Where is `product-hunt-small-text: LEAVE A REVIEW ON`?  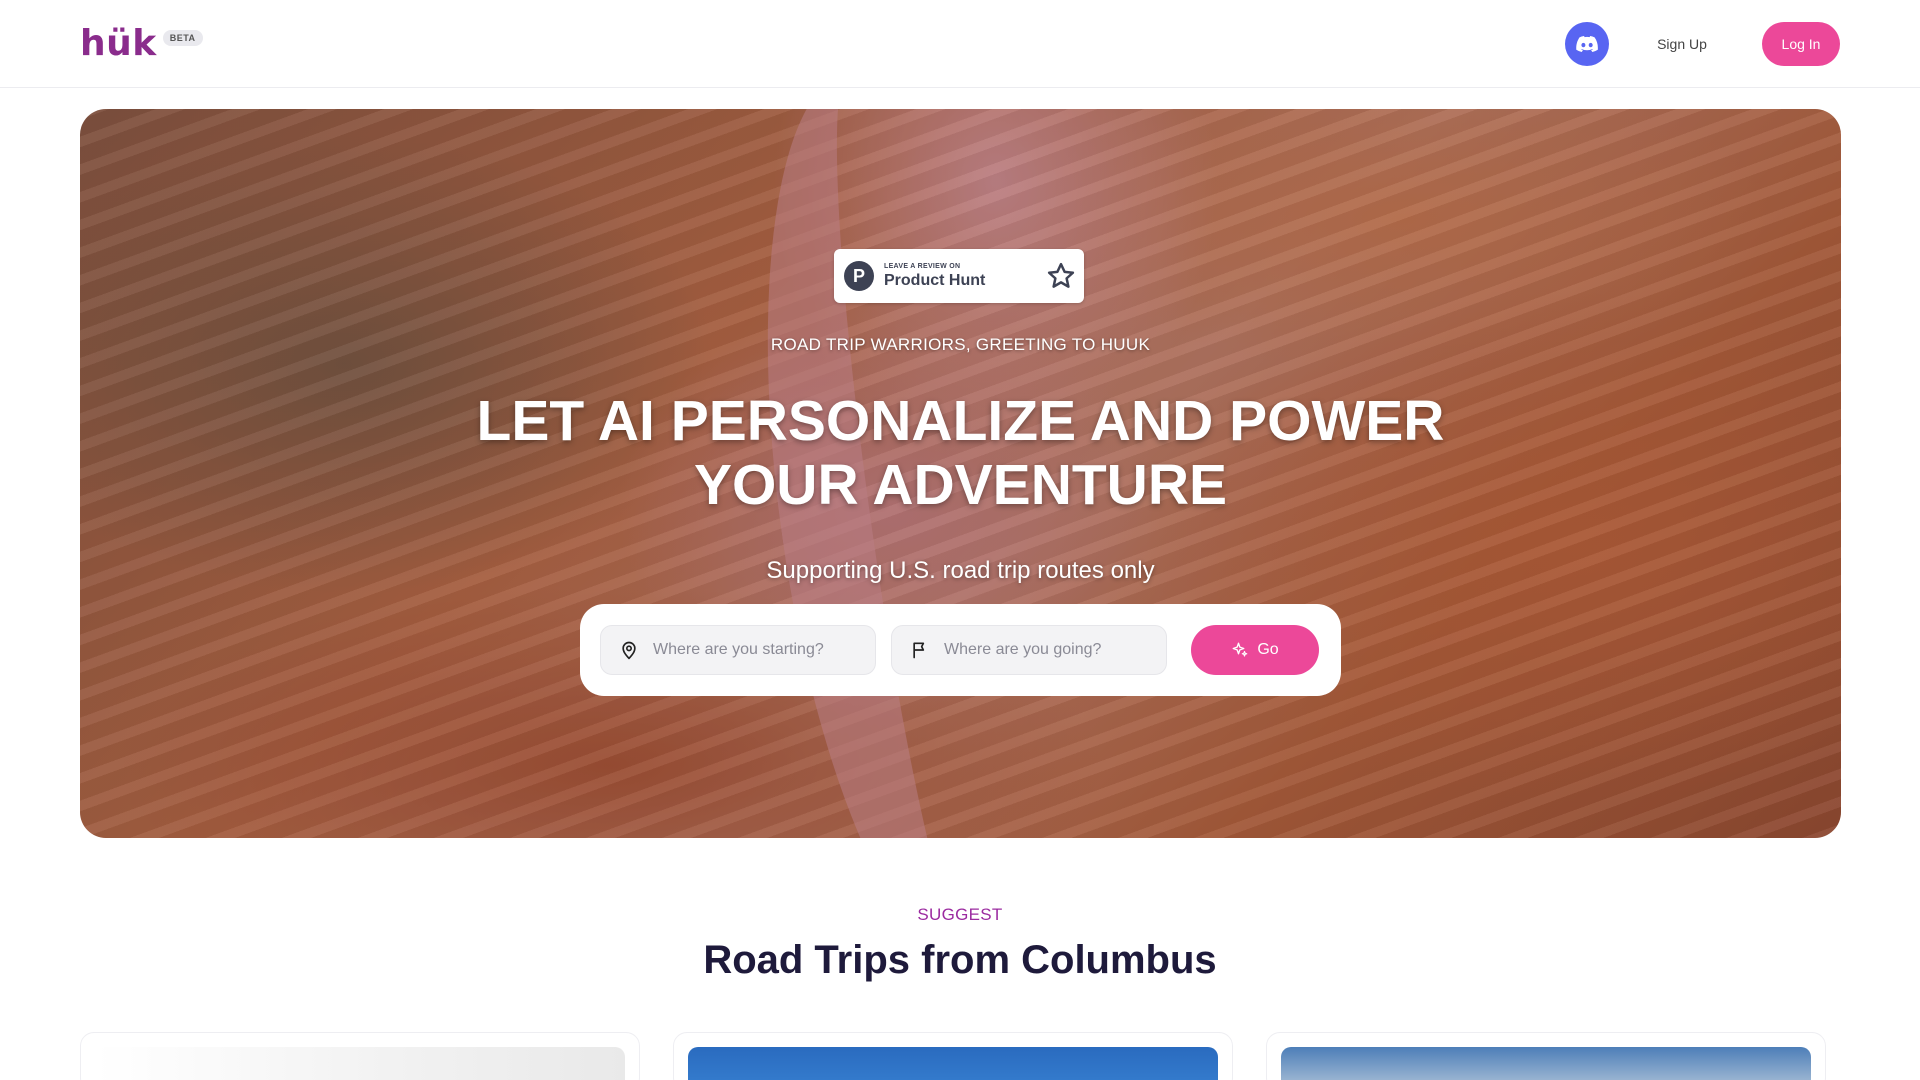 product-hunt-small-text: LEAVE A REVIEW ON is located at coordinates (922, 266).